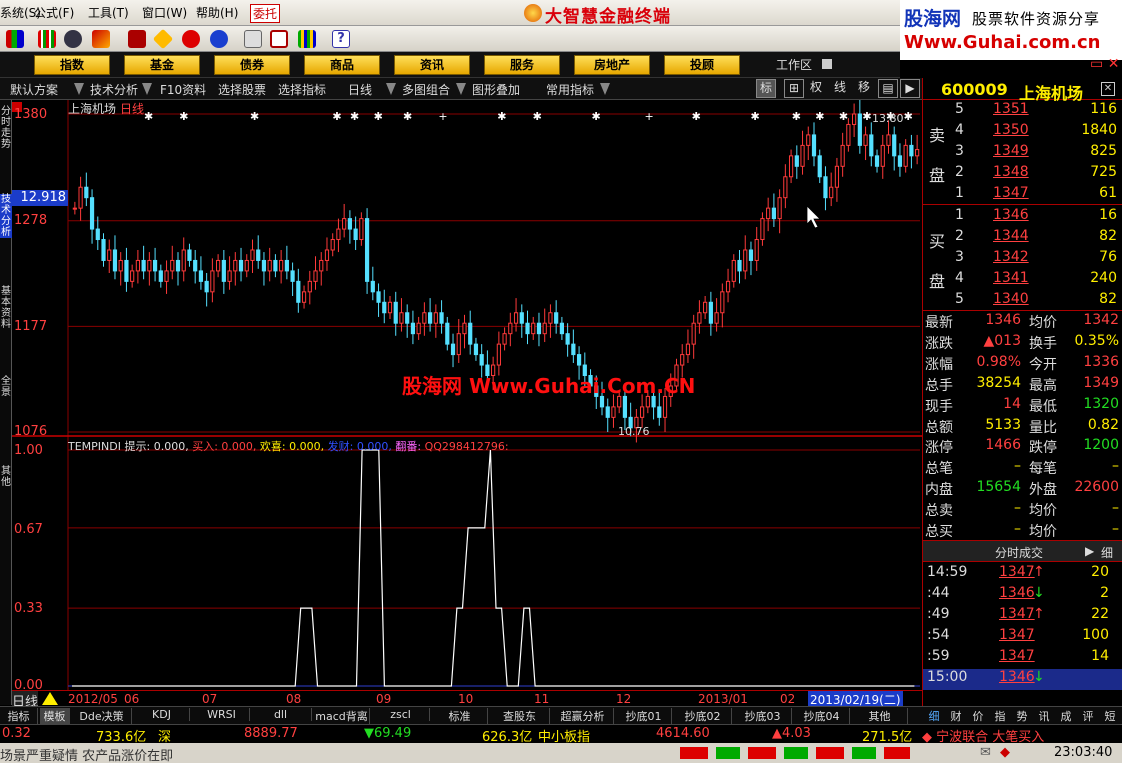 The image size is (1122, 763). Describe the element at coordinates (401, 714) in the screenshot. I see `indicator-tab: zscl` at that location.